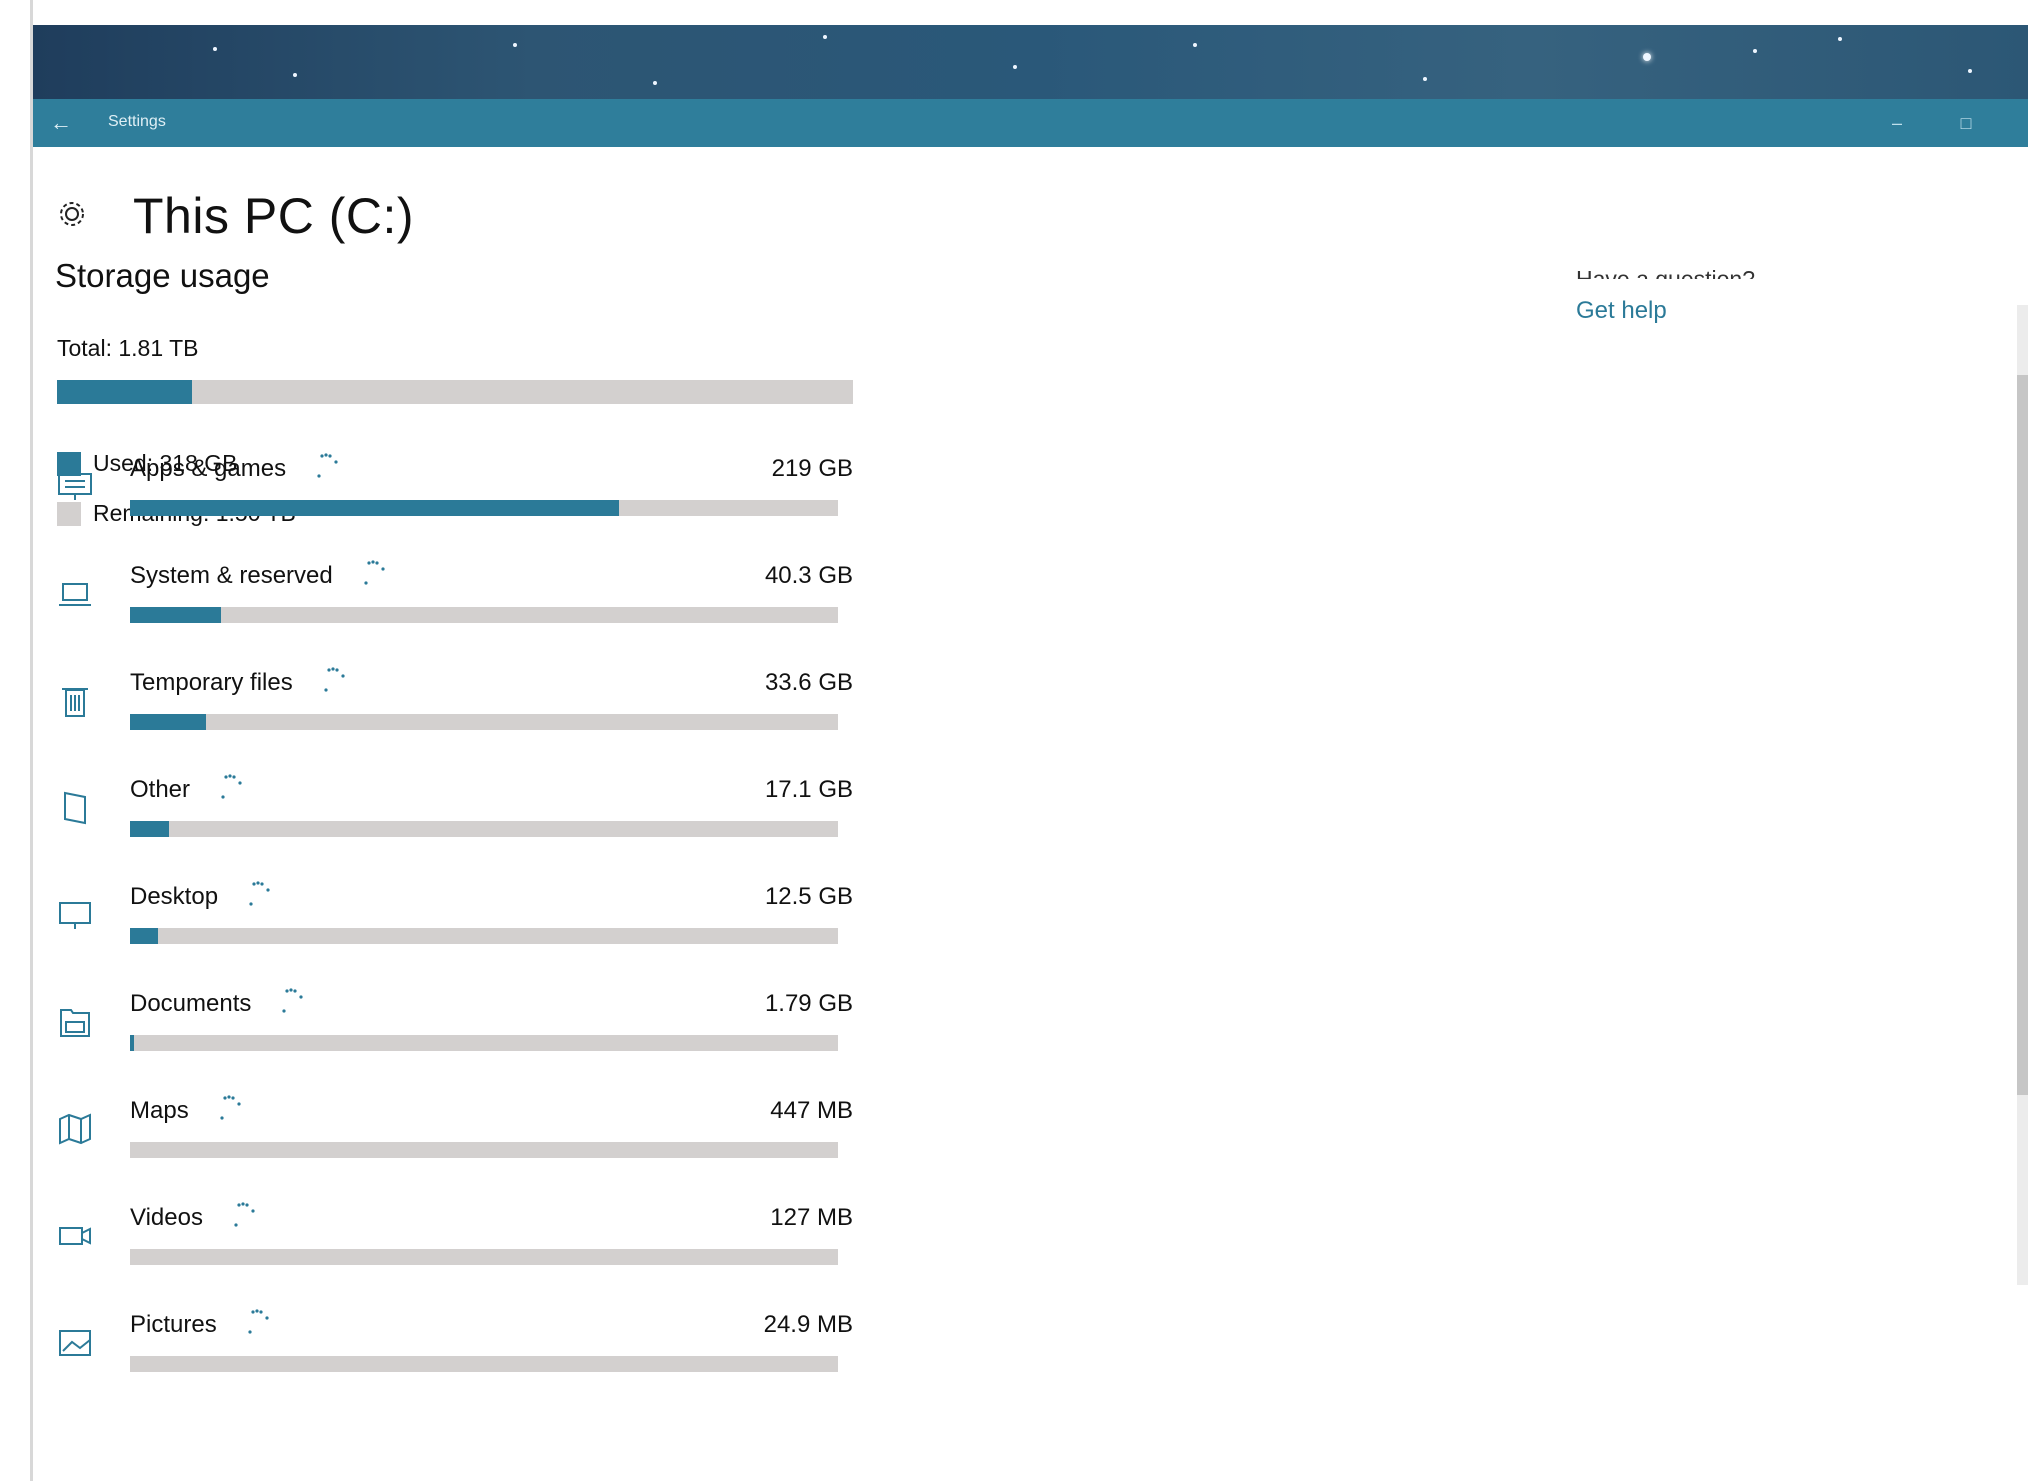 Image resolution: width=2028 pixels, height=1481 pixels. I want to click on minimize-icon: –, so click(1896, 122).